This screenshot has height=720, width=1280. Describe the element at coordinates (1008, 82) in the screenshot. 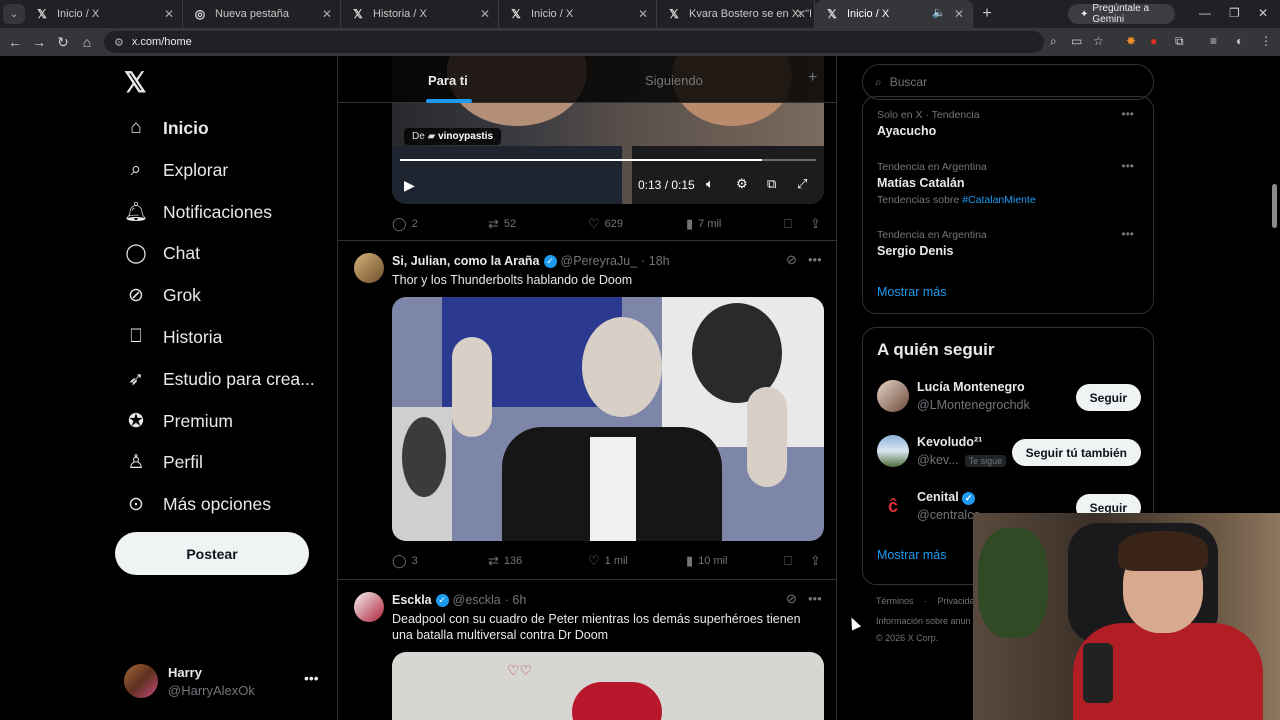

I see `search-input: ⌕ Buscar` at that location.